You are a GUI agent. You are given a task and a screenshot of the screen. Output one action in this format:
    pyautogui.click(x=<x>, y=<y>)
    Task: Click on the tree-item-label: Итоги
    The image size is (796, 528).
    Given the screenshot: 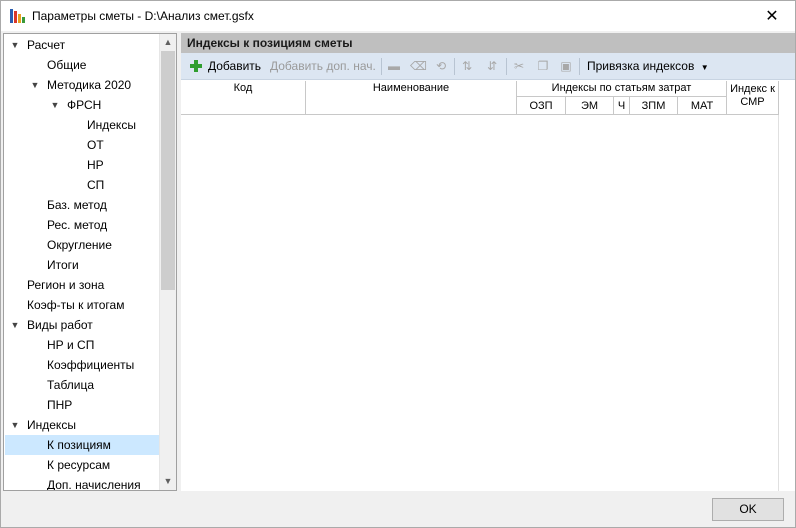 What is the action you would take?
    pyautogui.click(x=63, y=265)
    